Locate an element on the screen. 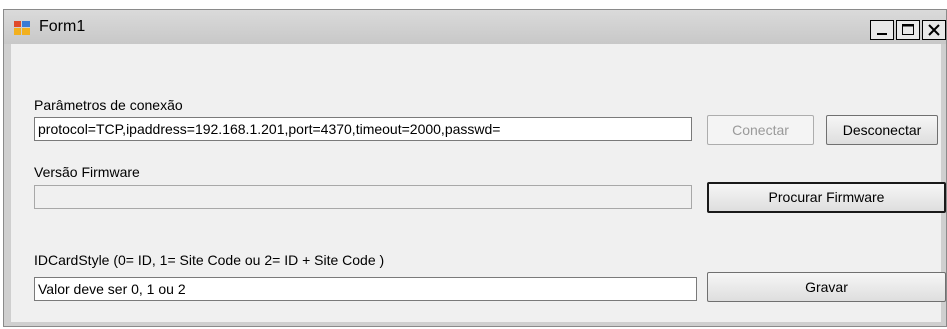  app-form-icon is located at coordinates (22, 28).